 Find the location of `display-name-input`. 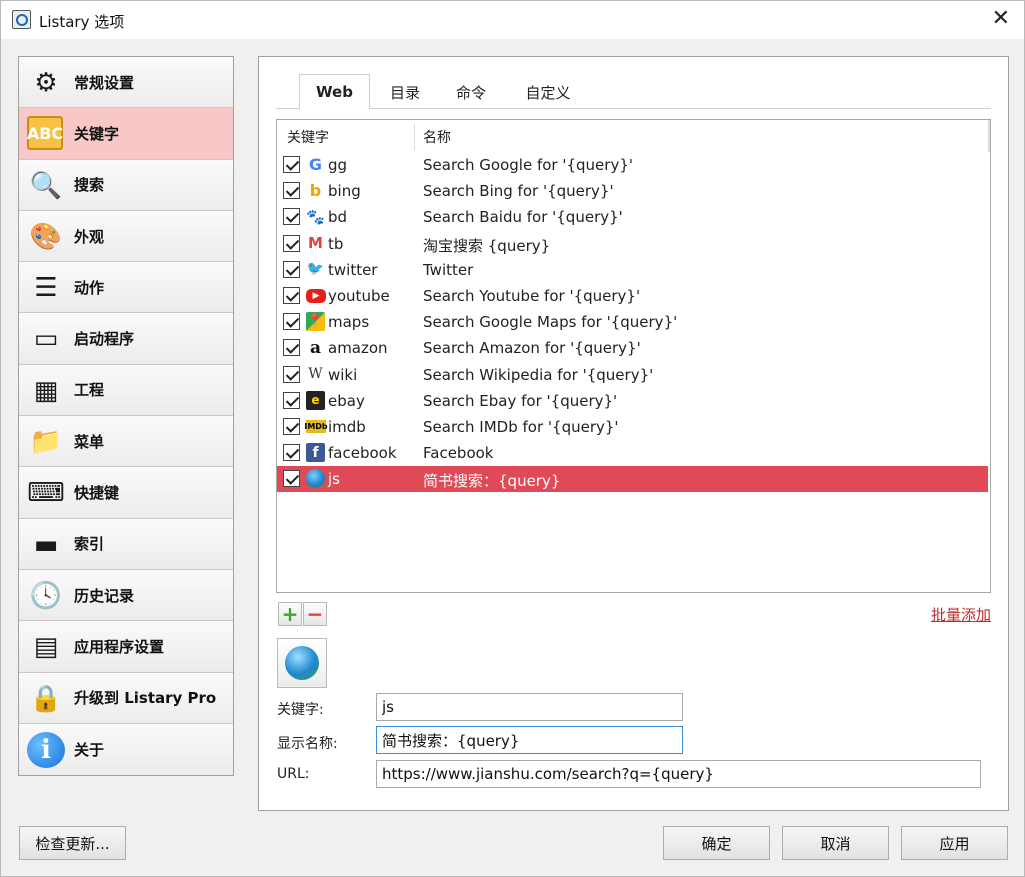

display-name-input is located at coordinates (529, 740).